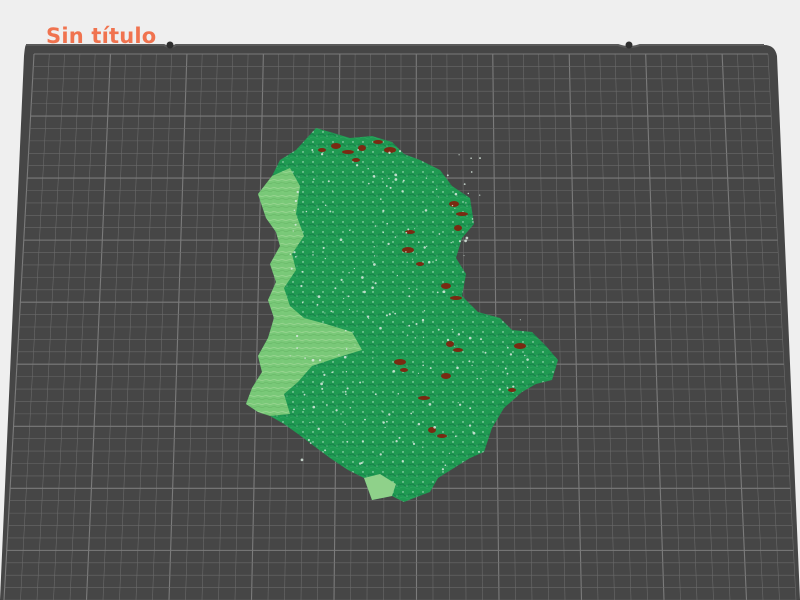 Image resolution: width=800 pixels, height=600 pixels. Describe the element at coordinates (170, 45) in the screenshot. I see `plate-clip-left-icon` at that location.